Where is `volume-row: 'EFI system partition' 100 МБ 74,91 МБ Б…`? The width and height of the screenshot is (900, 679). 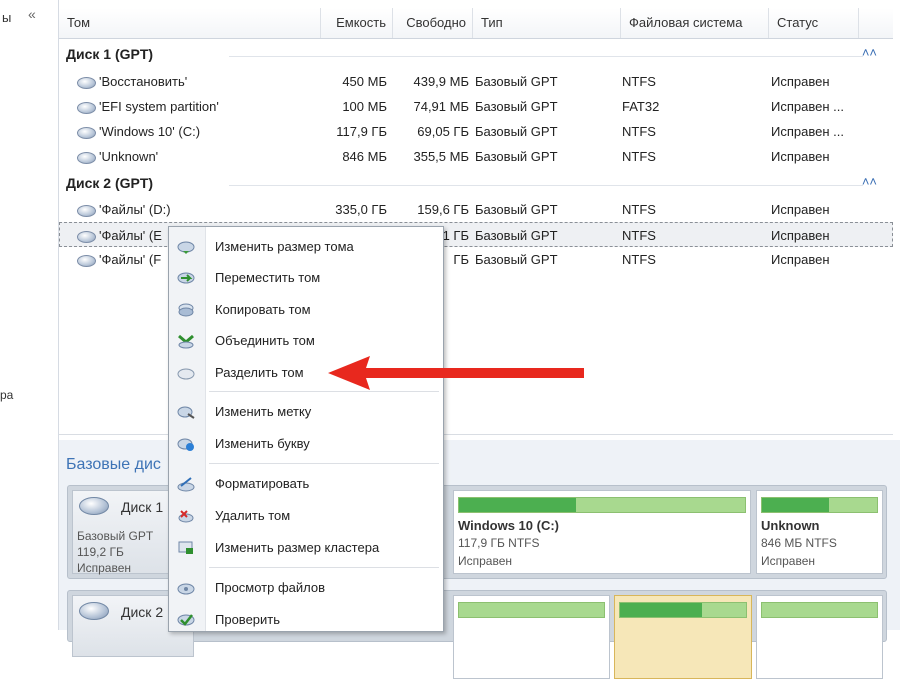
volume-row: 'EFI system partition' 100 МБ 74,91 МБ Б… is located at coordinates (476, 106).